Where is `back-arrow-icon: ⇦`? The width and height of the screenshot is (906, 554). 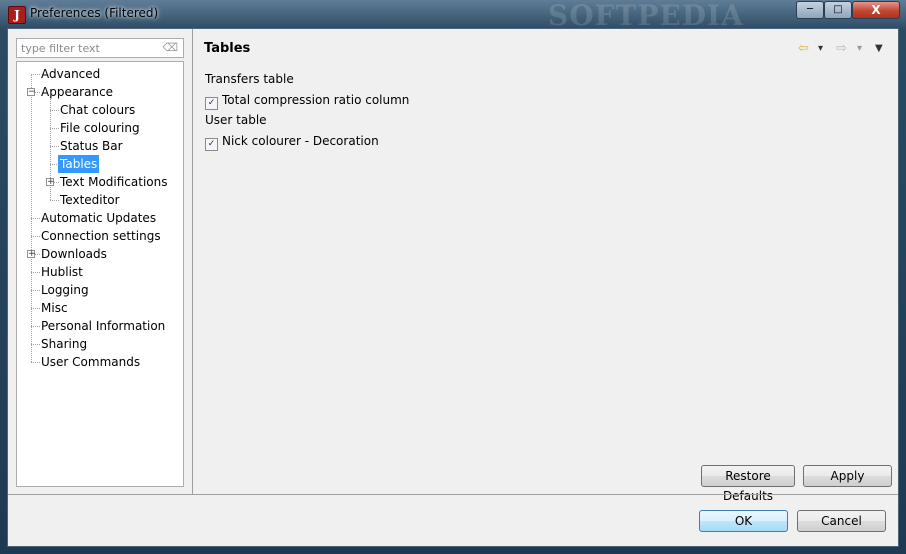
back-arrow-icon: ⇦ is located at coordinates (803, 48).